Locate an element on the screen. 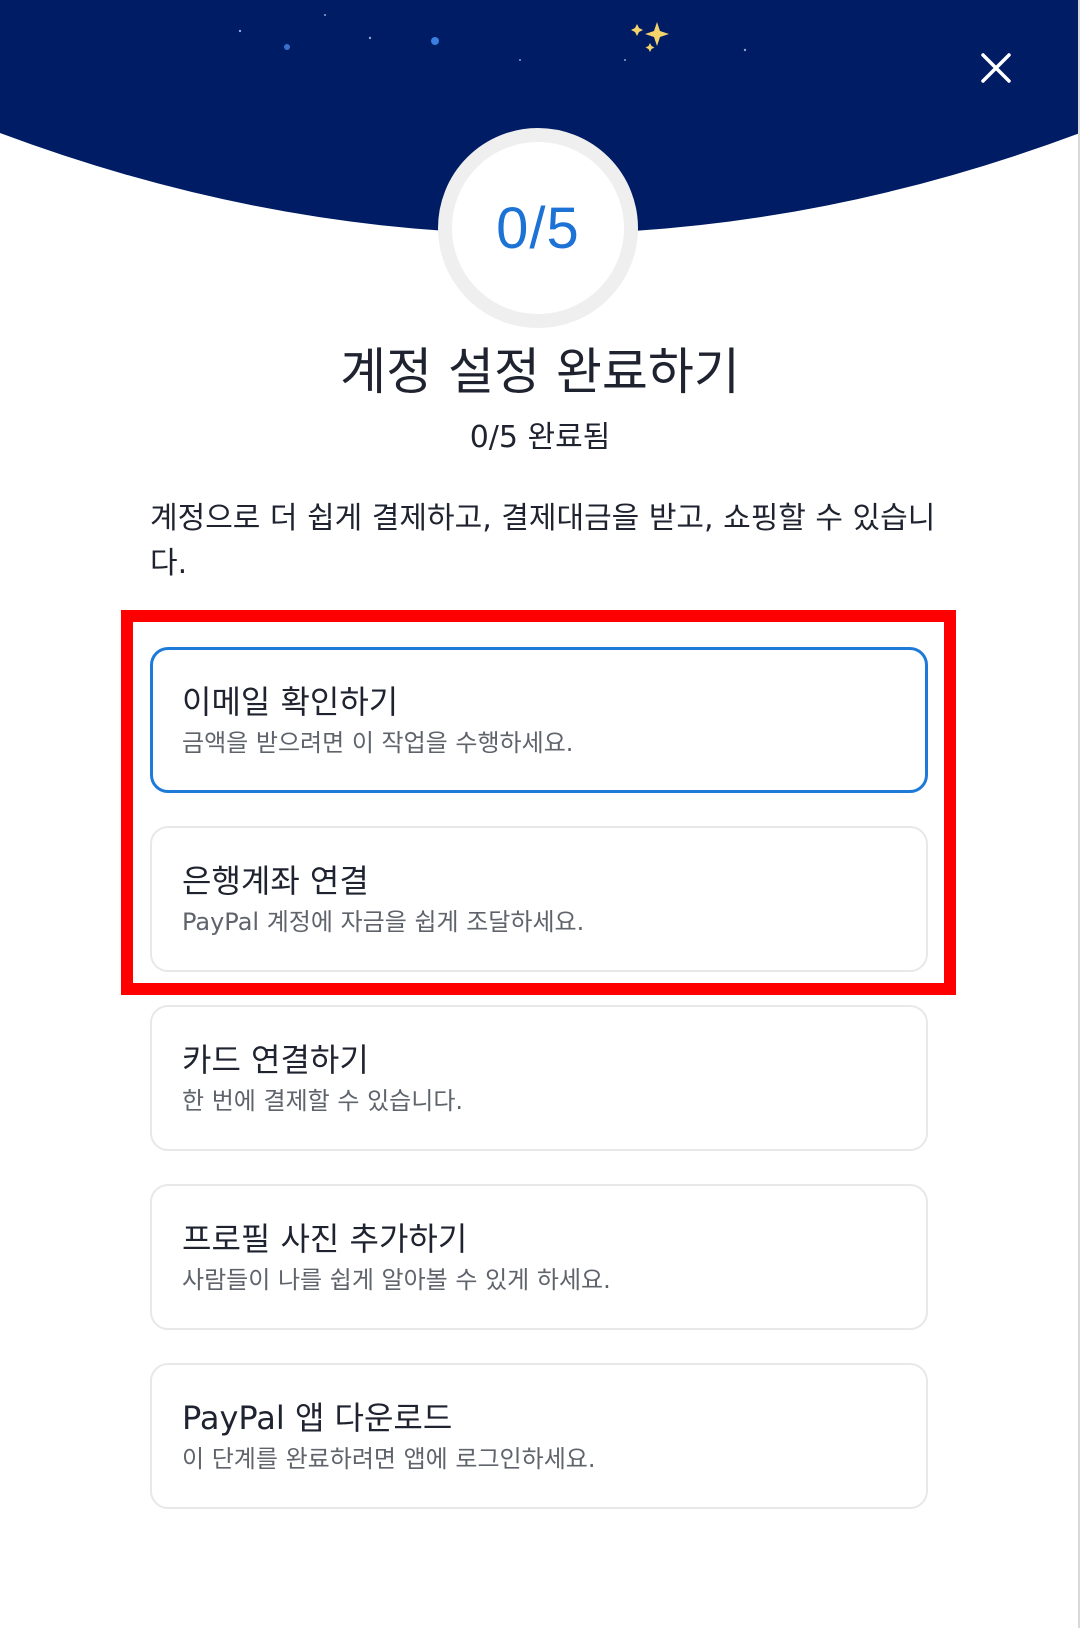 The width and height of the screenshot is (1080, 1628). task-subtitle: 사람들이 나를 쉽게 알아볼 수 있게 하세요. is located at coordinates (396, 1280).